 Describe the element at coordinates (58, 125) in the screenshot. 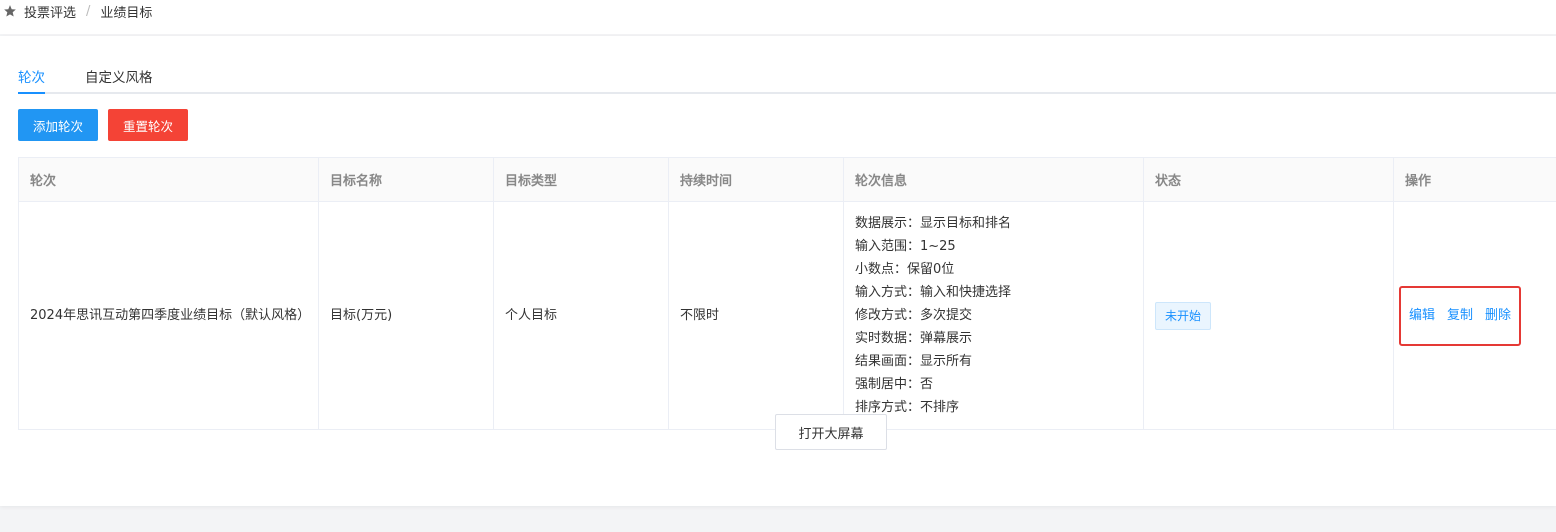

I see `add-round-button: 添加轮次` at that location.